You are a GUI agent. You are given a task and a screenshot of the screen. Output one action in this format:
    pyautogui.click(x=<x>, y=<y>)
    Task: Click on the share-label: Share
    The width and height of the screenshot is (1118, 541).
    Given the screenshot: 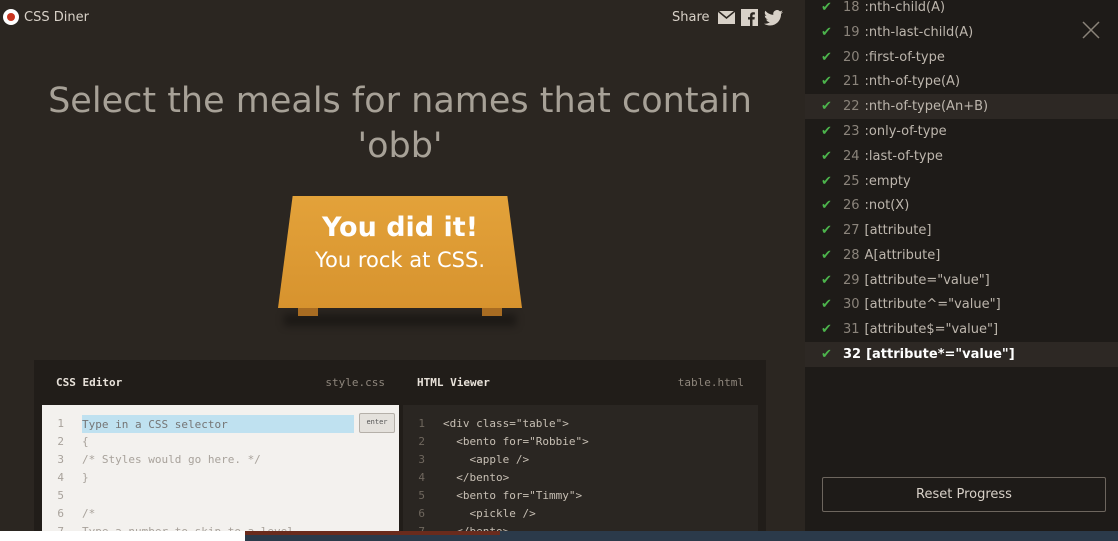 What is the action you would take?
    pyautogui.click(x=691, y=17)
    